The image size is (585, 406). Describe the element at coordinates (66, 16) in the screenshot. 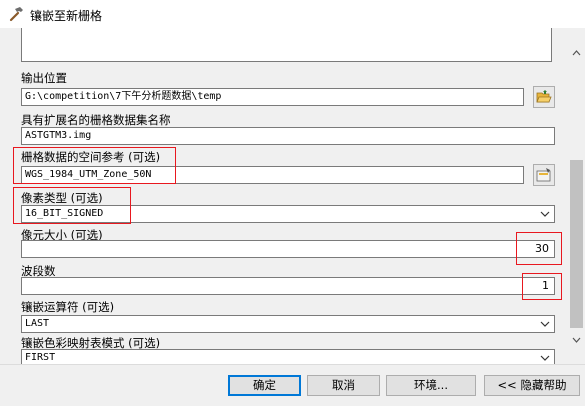

I see `window-title: 镶嵌至新栅格` at that location.